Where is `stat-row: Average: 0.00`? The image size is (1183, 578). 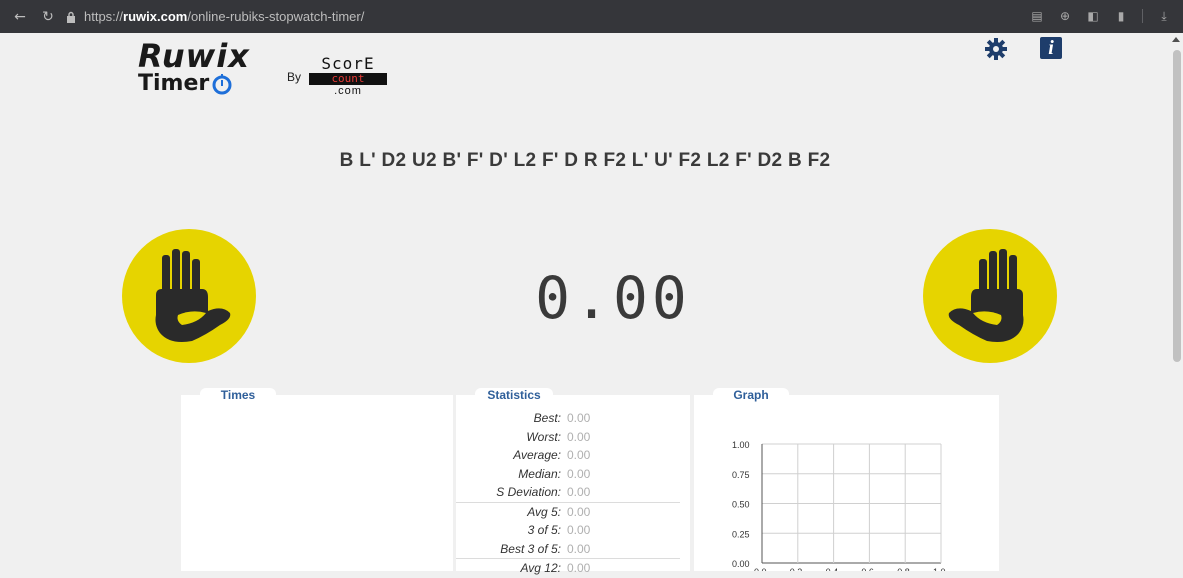
stat-row: Average: 0.00 is located at coordinates (573, 455).